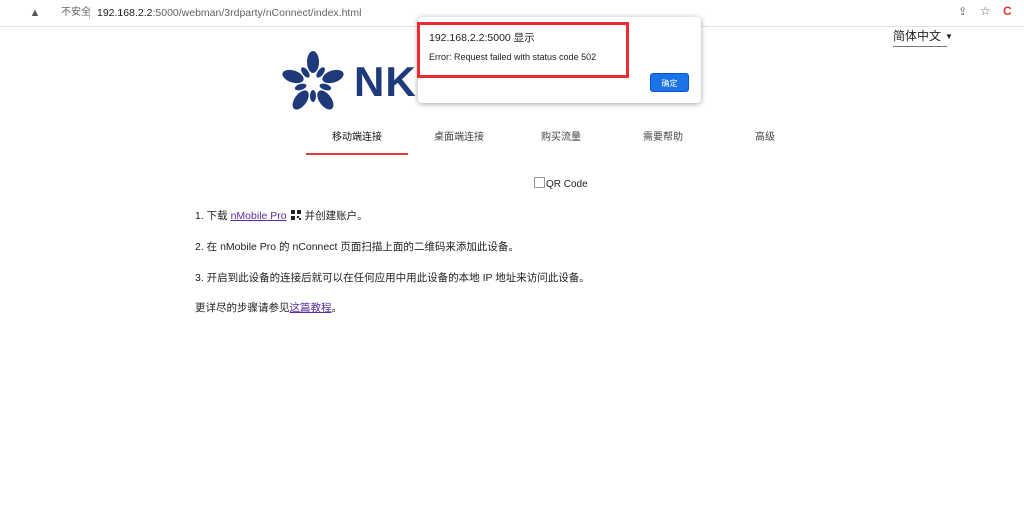 The height and width of the screenshot is (512, 1024). Describe the element at coordinates (295, 215) in the screenshot. I see `qr-icon` at that location.